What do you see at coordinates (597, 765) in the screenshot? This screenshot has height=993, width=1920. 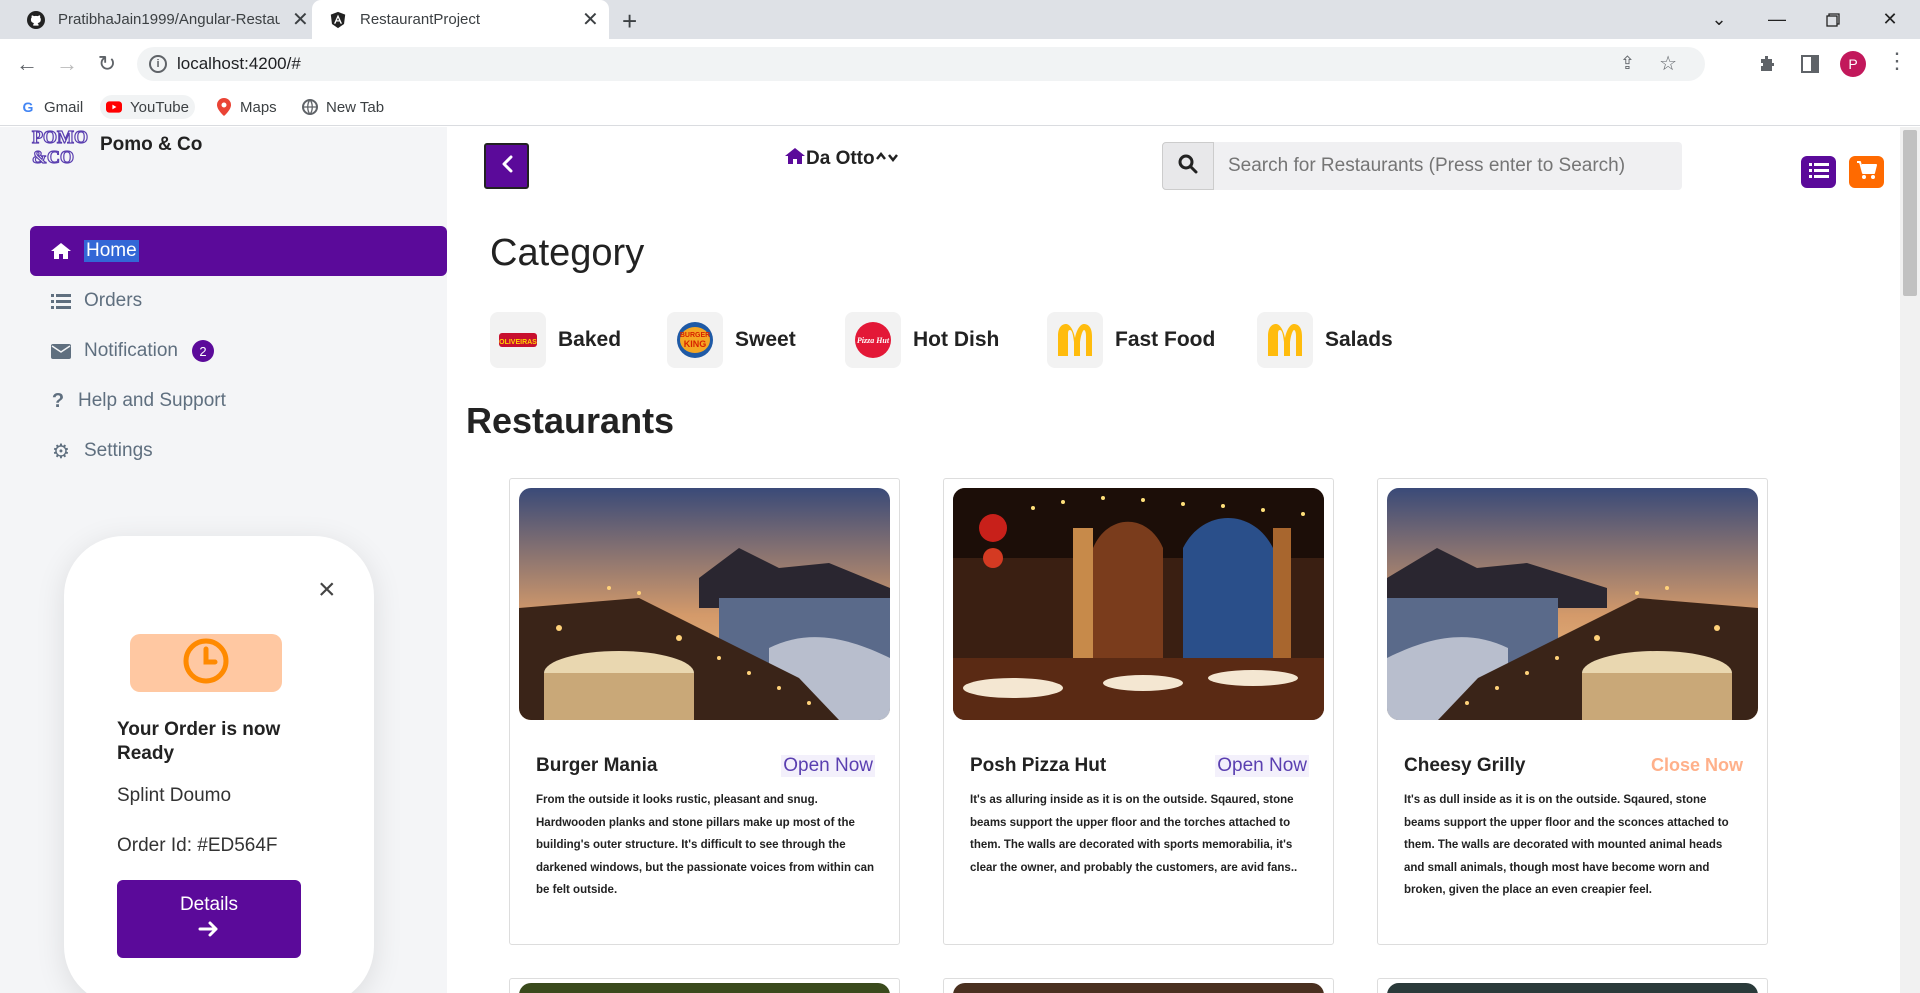 I see `restaurant-name: Burger Mania` at bounding box center [597, 765].